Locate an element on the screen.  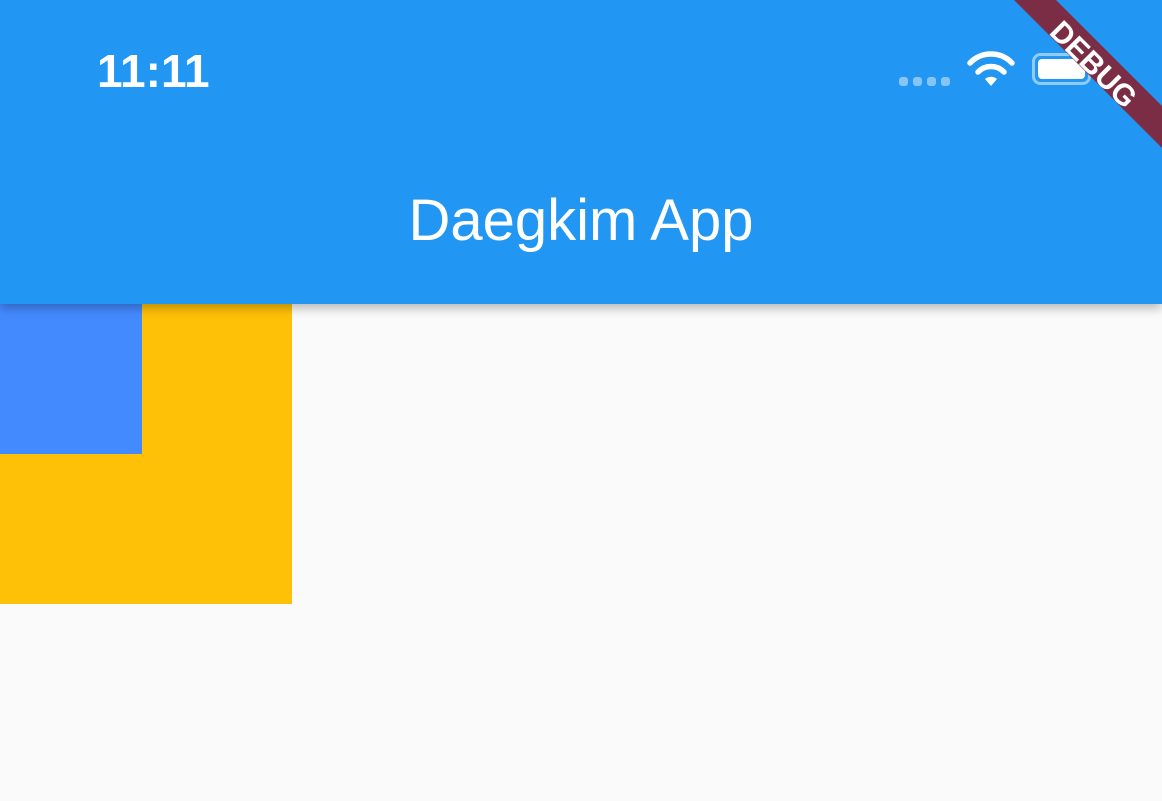
app-title: Daegkim App is located at coordinates (581, 220).